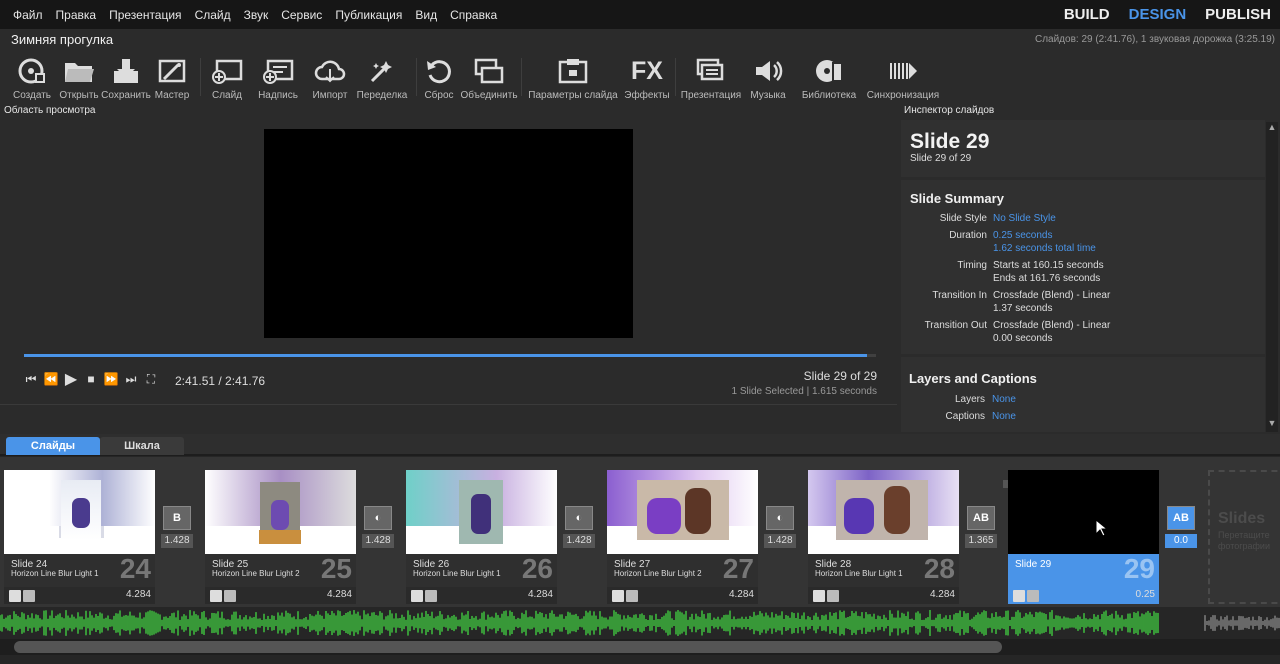  I want to click on import-button: Импорт, so click(330, 78).